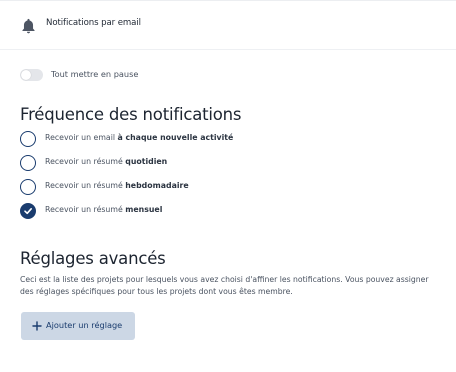 The height and width of the screenshot is (372, 456). I want to click on frequency-heading: Fréquence des notifications, so click(131, 114).